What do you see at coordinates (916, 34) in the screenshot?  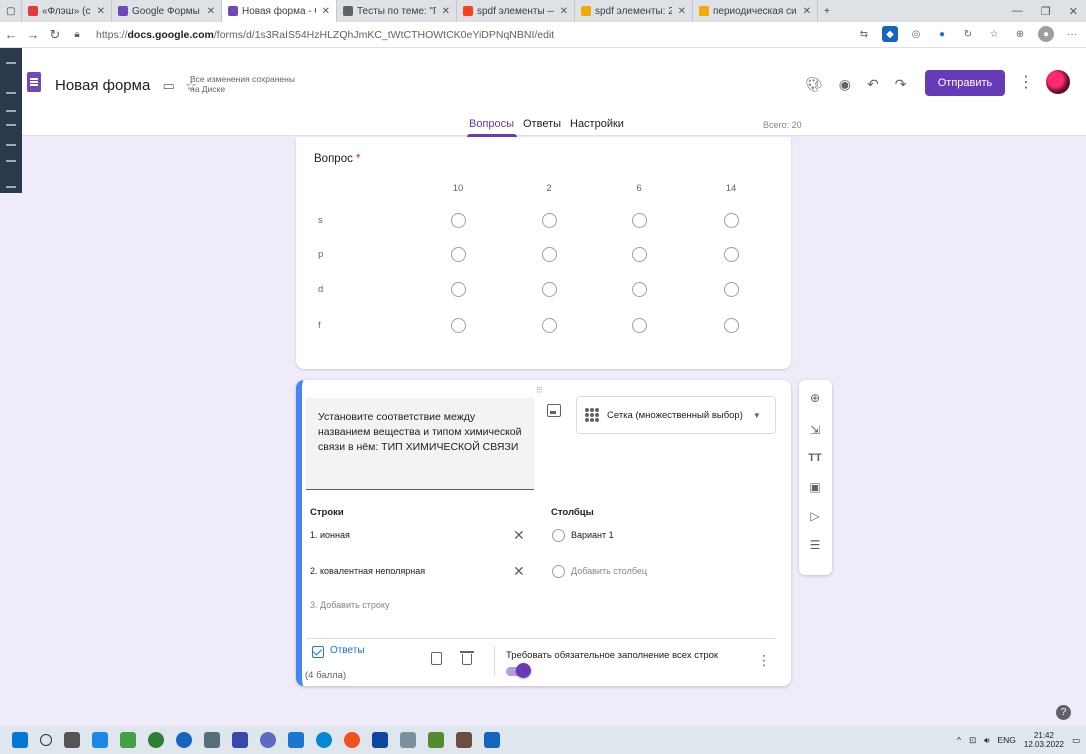 I see `vpn-icon: ◎` at bounding box center [916, 34].